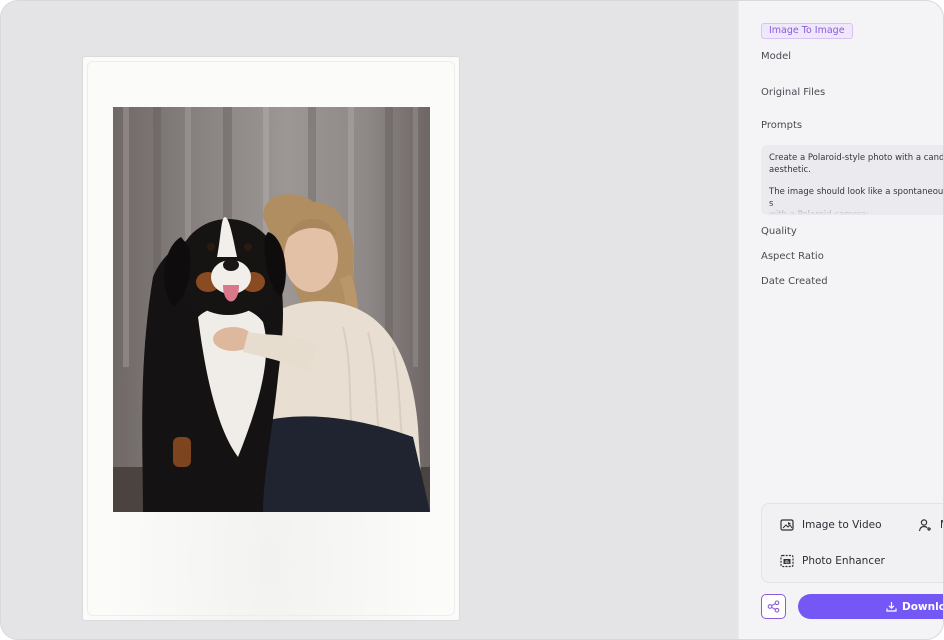  I want to click on person-add-icon, so click(925, 525).